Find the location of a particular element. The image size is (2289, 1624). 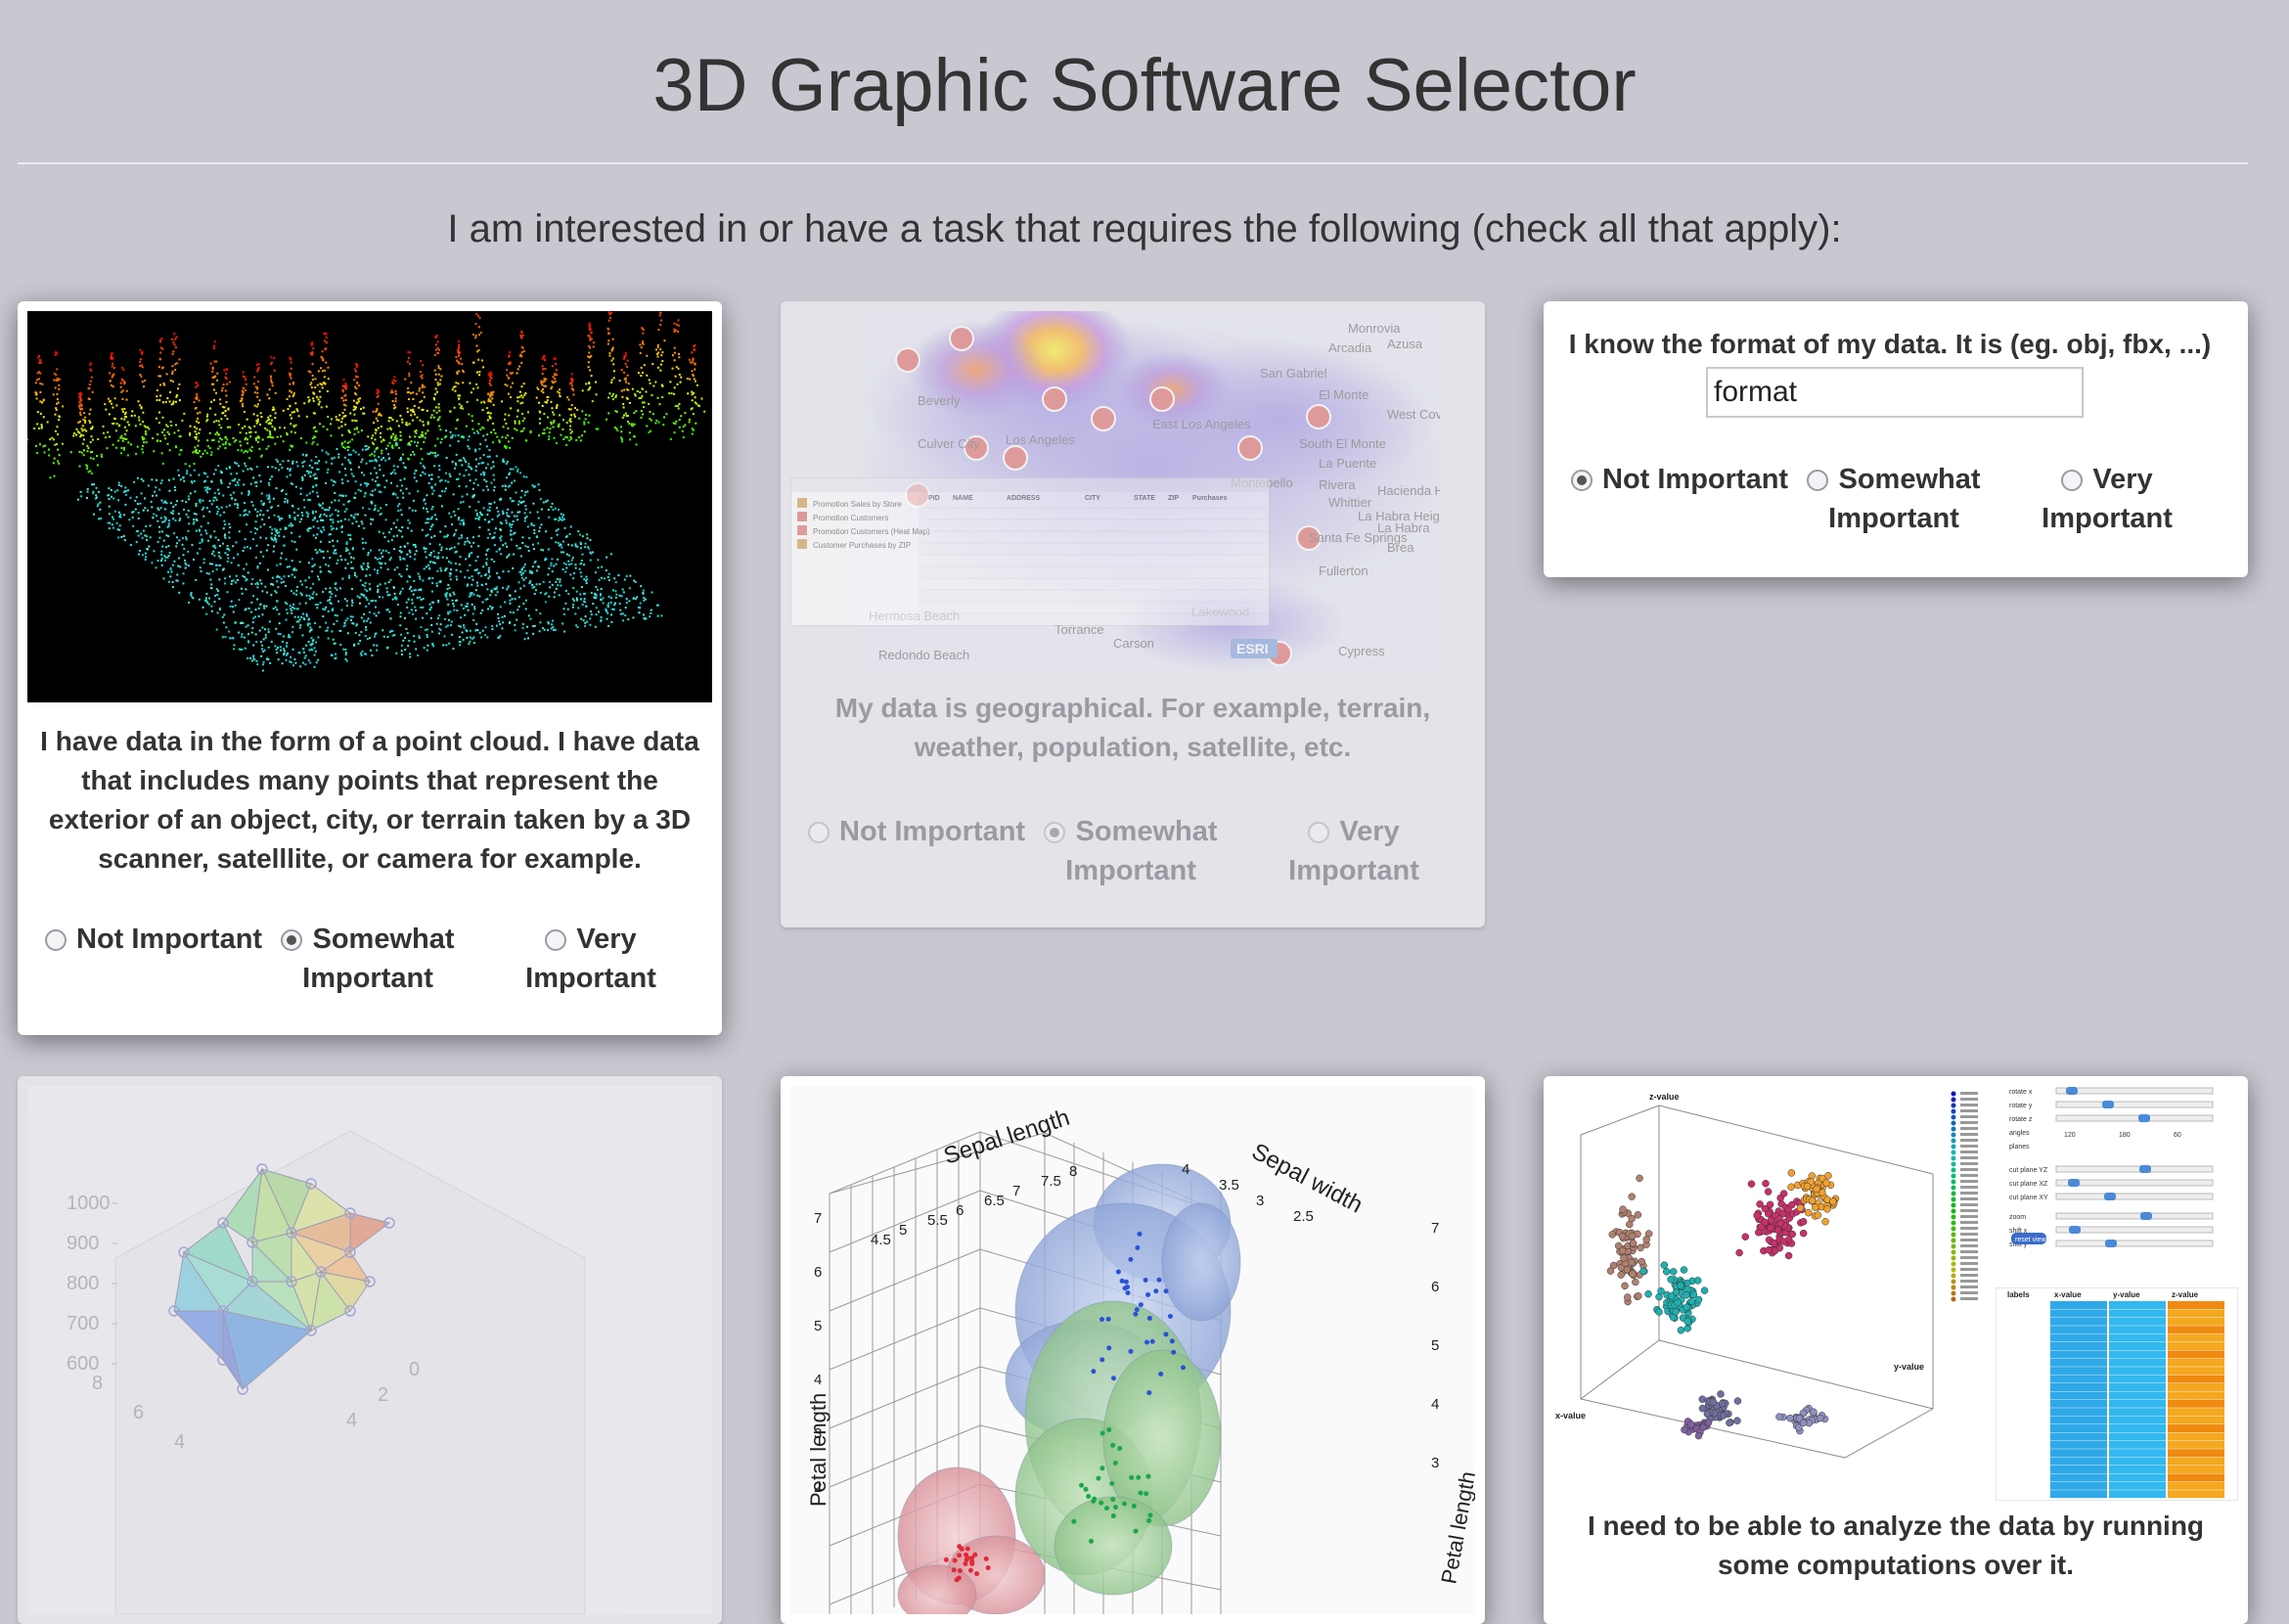

control-label: cut plane YZ is located at coordinates (2028, 1170).